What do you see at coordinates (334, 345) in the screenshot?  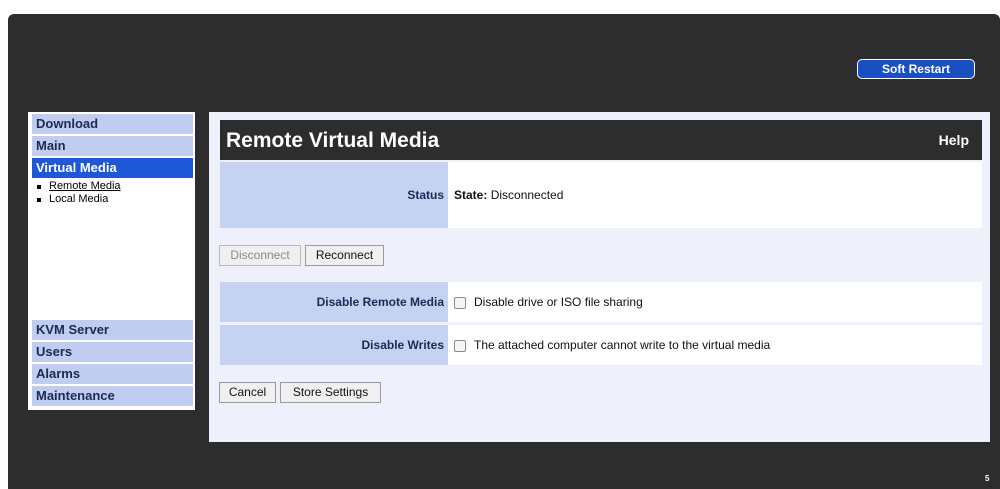 I see `disable-writes-label: Disable Writes` at bounding box center [334, 345].